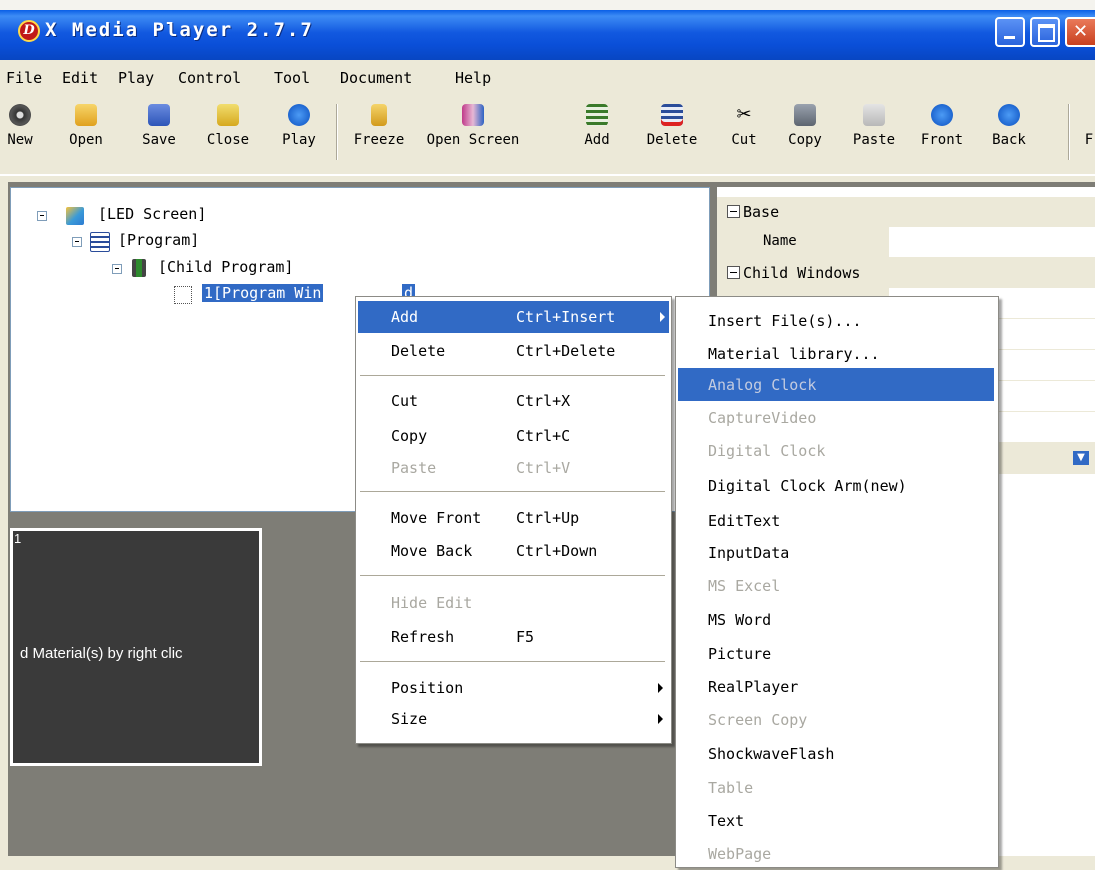 The width and height of the screenshot is (1095, 870). I want to click on child-program-icon, so click(139, 268).